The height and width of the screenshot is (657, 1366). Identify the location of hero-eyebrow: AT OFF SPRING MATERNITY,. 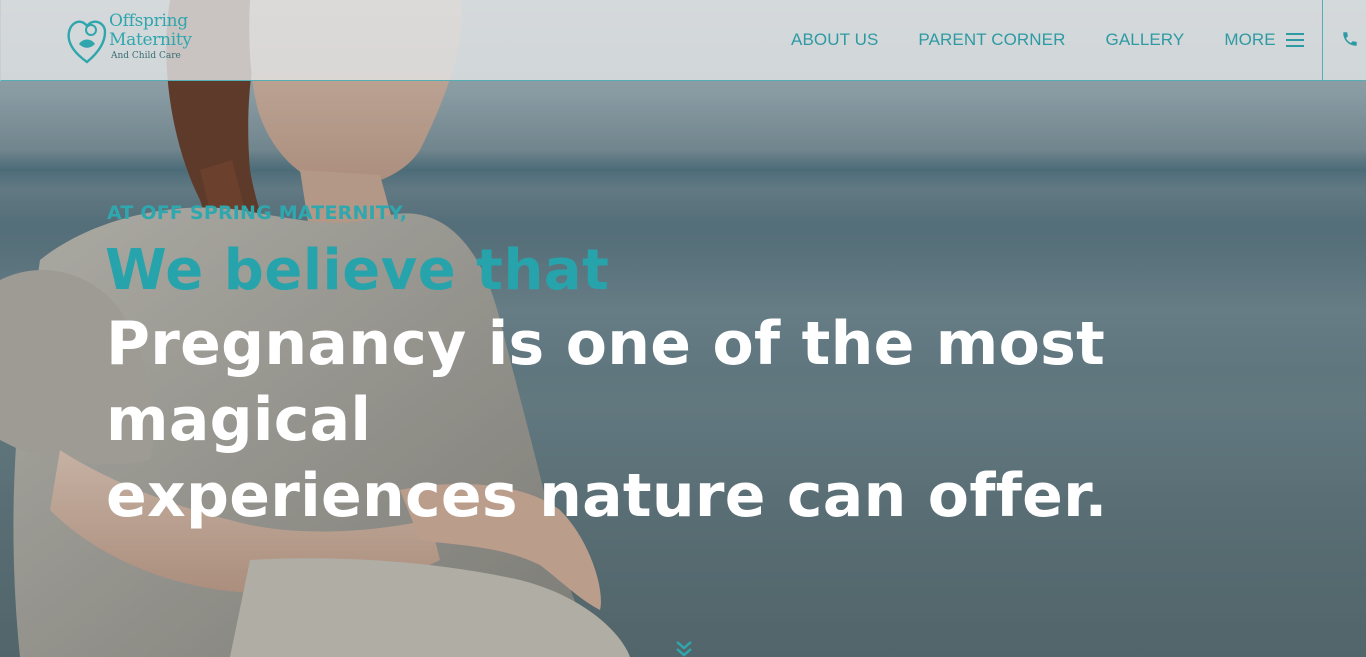
(257, 213).